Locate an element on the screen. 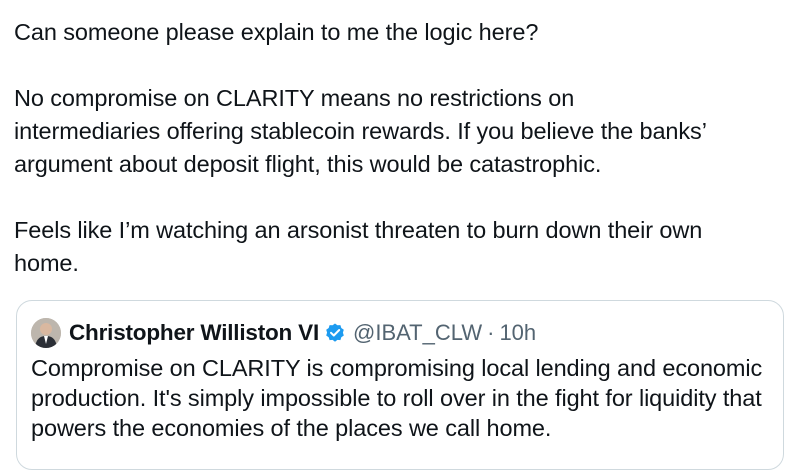 The image size is (800, 470). quoted-tweet-header: Christopher Williston VI @IBAT_CLW · 10h is located at coordinates (283, 333).